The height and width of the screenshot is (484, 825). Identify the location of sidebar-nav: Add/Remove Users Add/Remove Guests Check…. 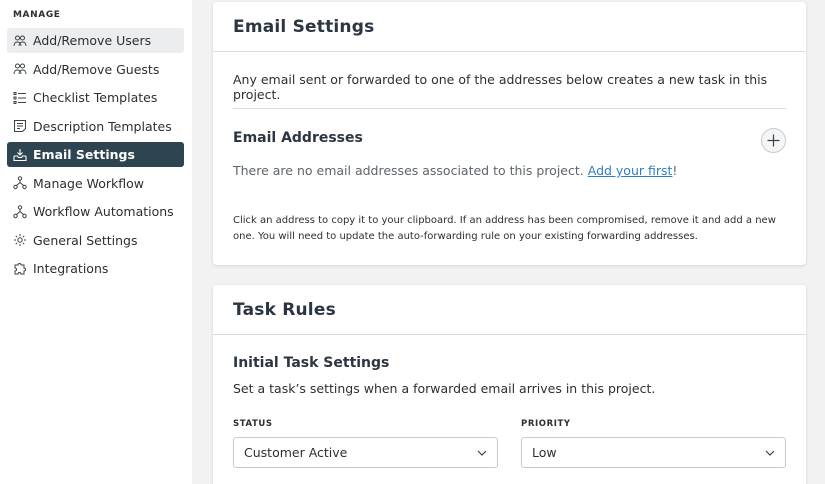
(95, 156).